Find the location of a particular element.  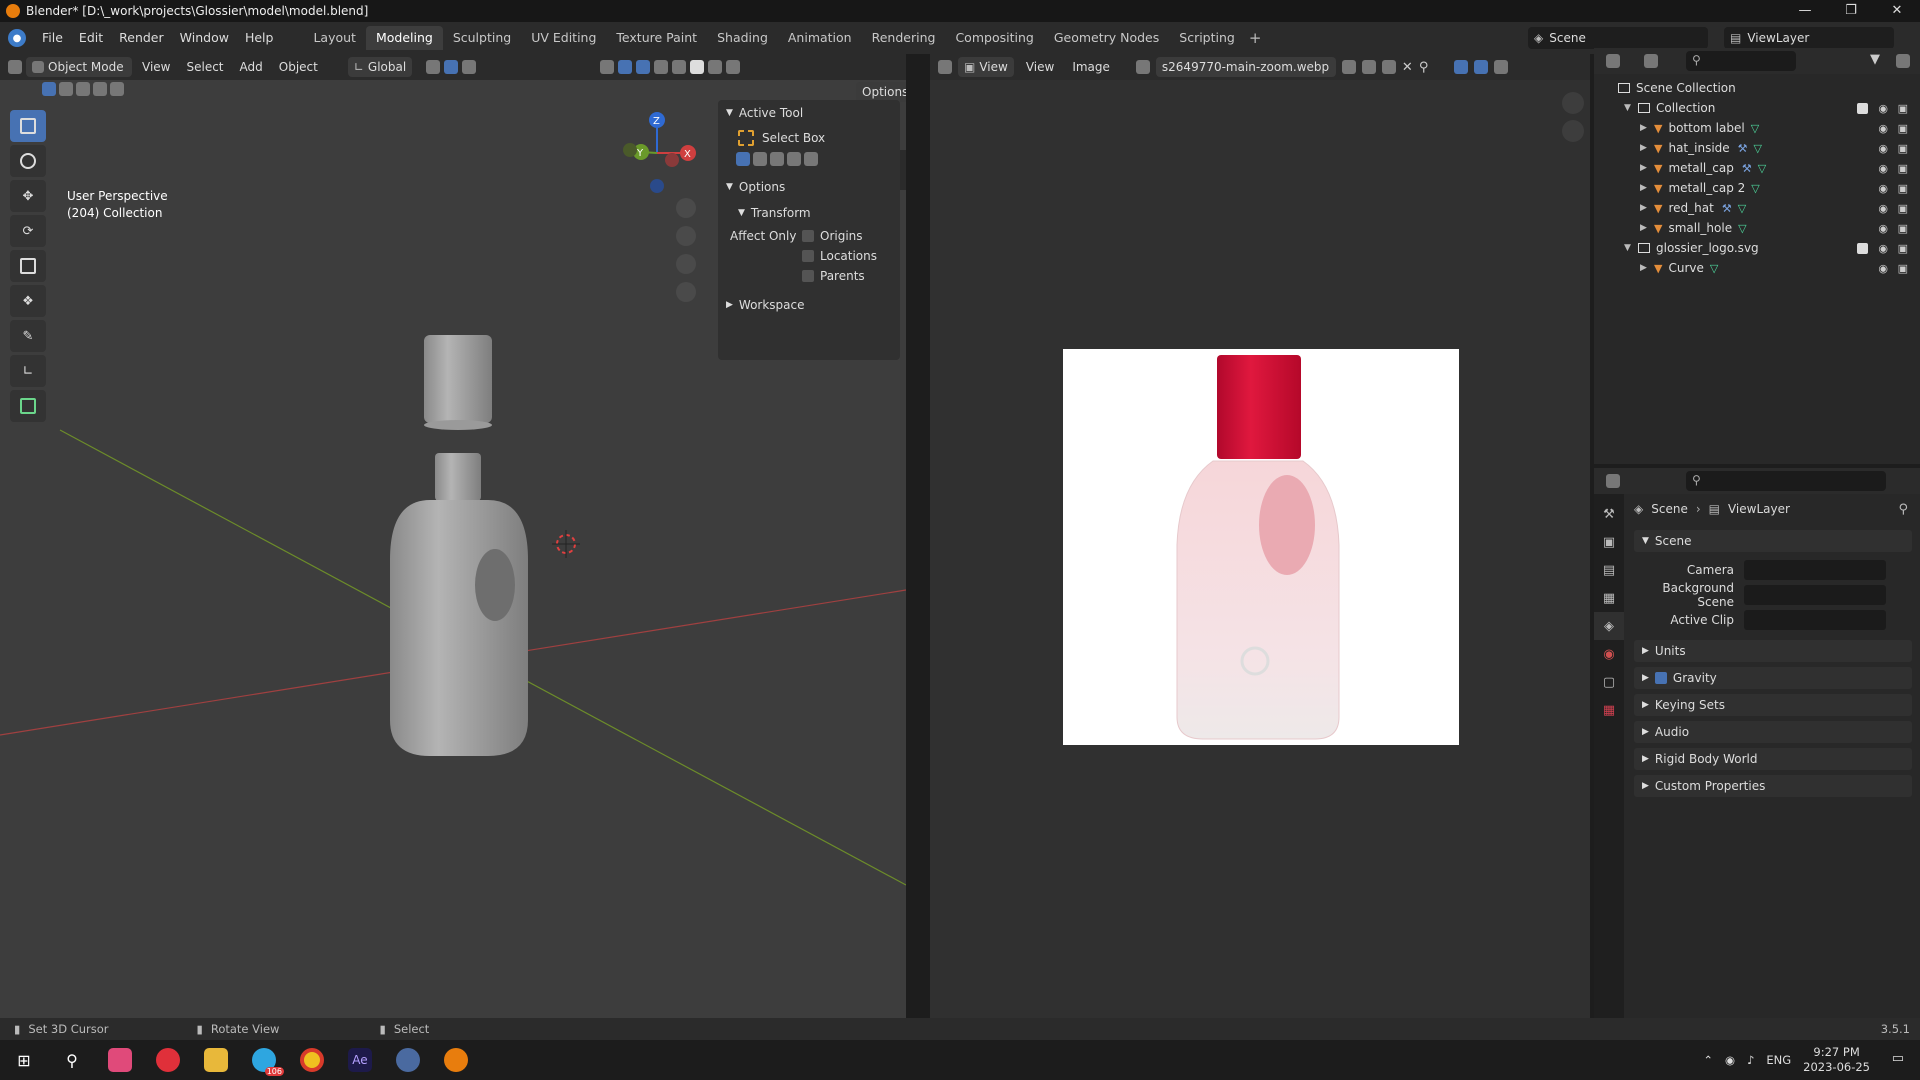

file-explorer-icon is located at coordinates (216, 1060).